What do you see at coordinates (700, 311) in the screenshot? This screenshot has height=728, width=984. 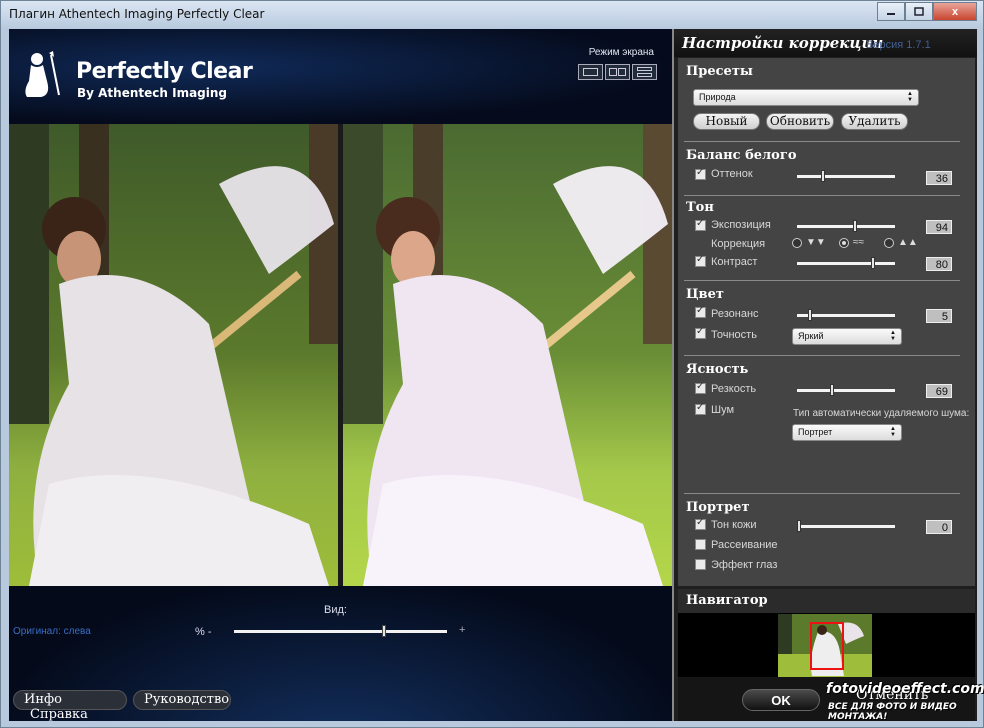 I see `resonance-checkbox` at bounding box center [700, 311].